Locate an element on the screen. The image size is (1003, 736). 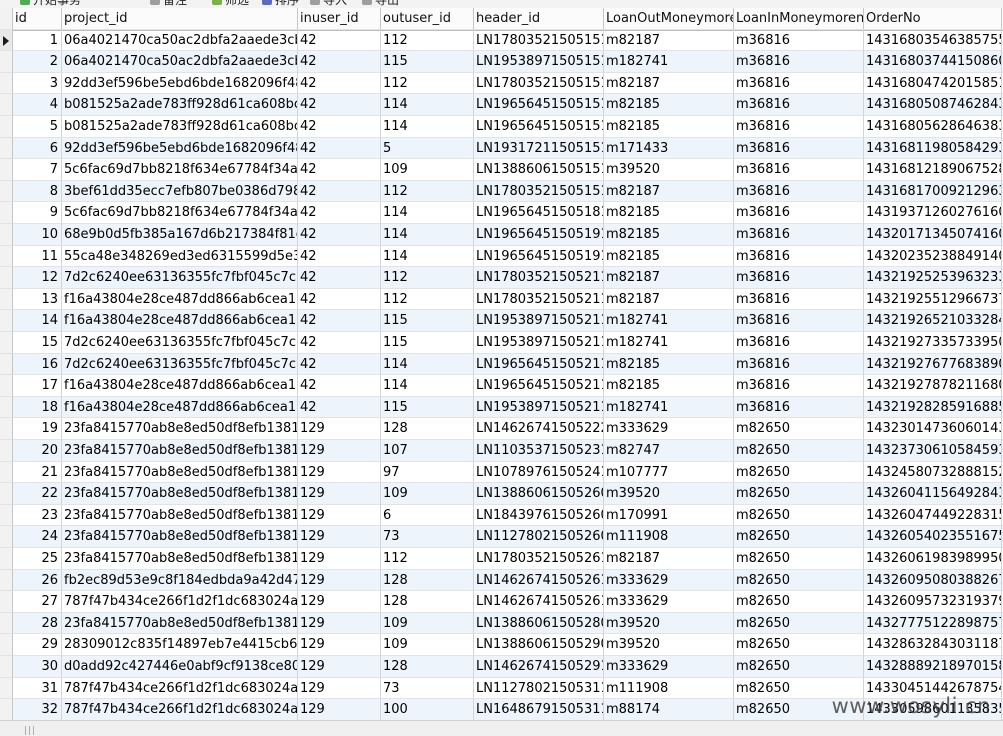
column-header-orderno: OrderNo is located at coordinates (933, 19).